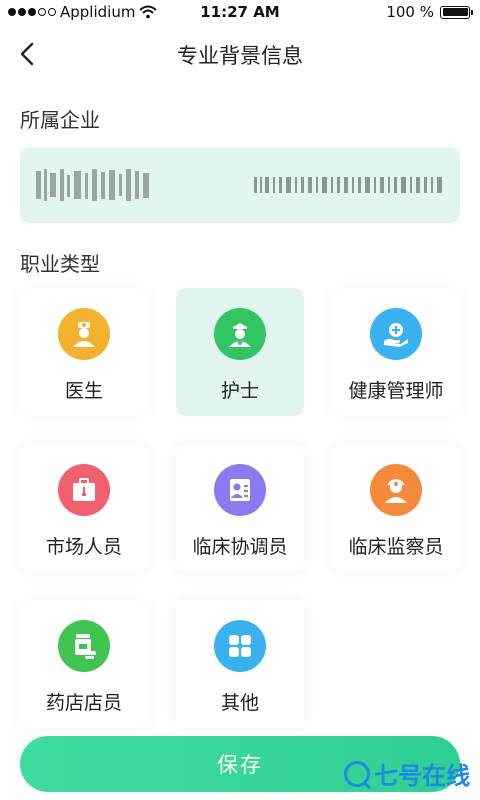 The image size is (480, 800). What do you see at coordinates (456, 12) in the screenshot?
I see `battery-icon` at bounding box center [456, 12].